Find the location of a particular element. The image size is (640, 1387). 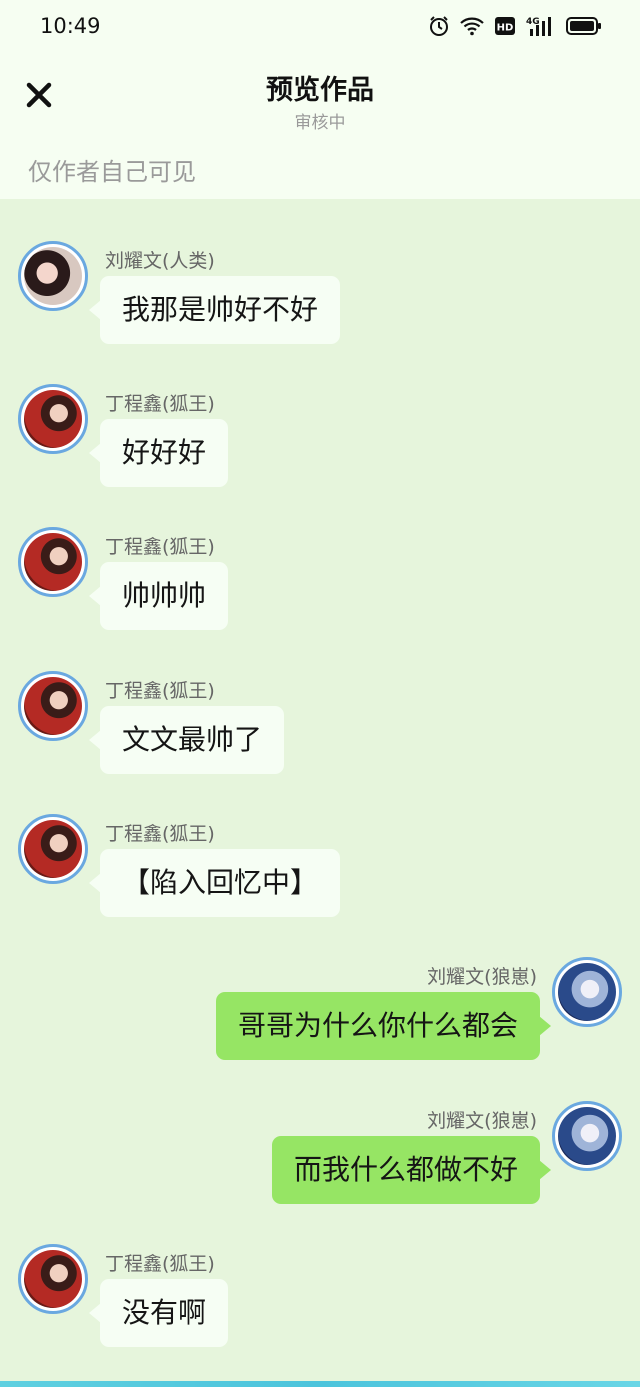

avatar-human is located at coordinates (53, 276).